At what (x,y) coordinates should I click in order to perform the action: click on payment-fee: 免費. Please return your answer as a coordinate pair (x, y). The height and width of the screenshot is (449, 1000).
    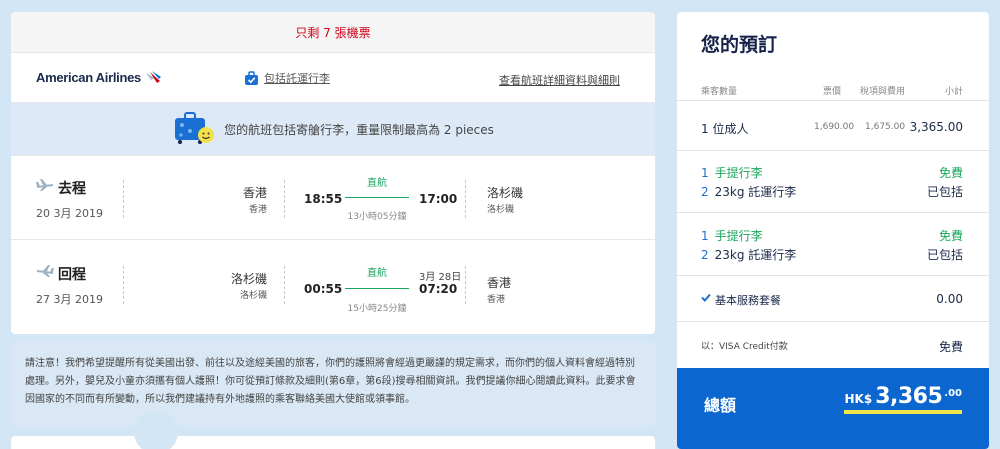
    Looking at the image, I should click on (950, 347).